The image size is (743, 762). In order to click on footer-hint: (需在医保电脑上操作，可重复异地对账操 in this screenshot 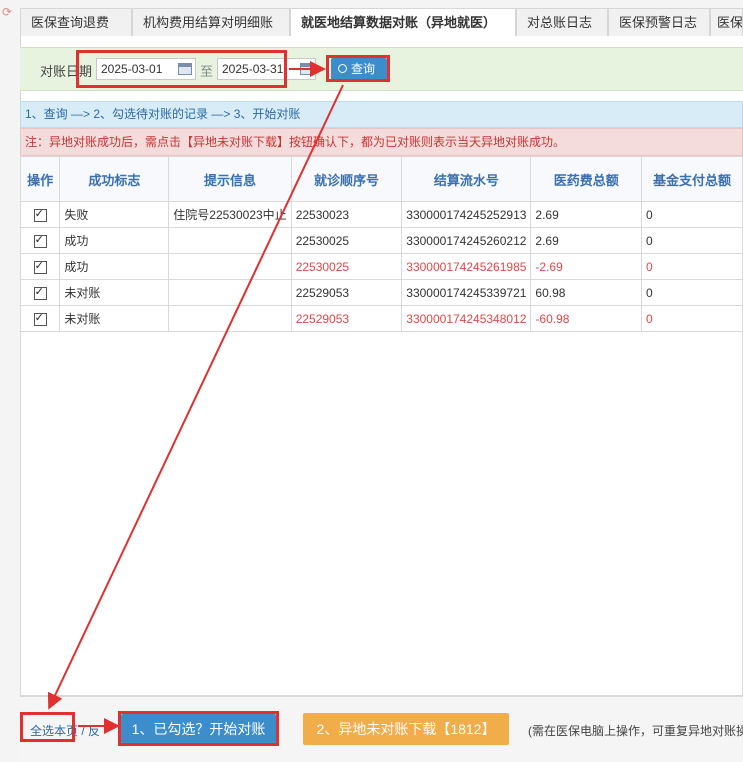, I will do `click(635, 731)`.